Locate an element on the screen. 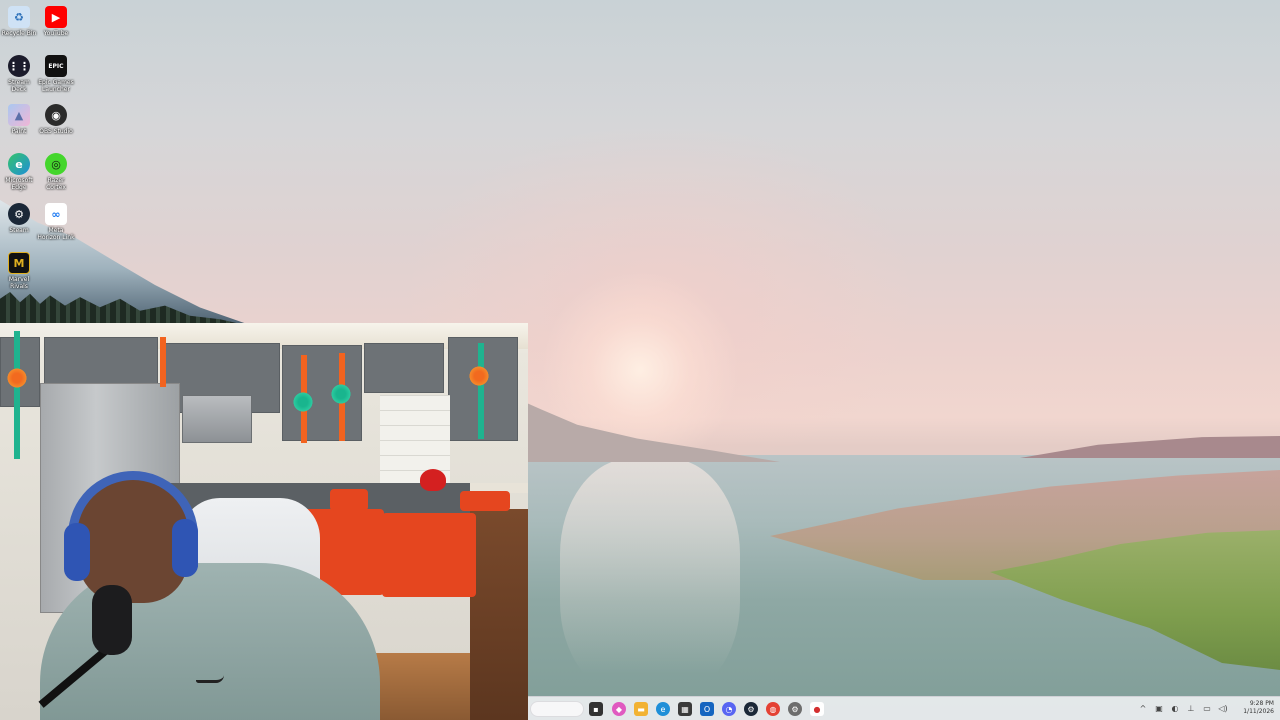 This screenshot has width=1280, height=720. outlook-icon: O is located at coordinates (707, 709).